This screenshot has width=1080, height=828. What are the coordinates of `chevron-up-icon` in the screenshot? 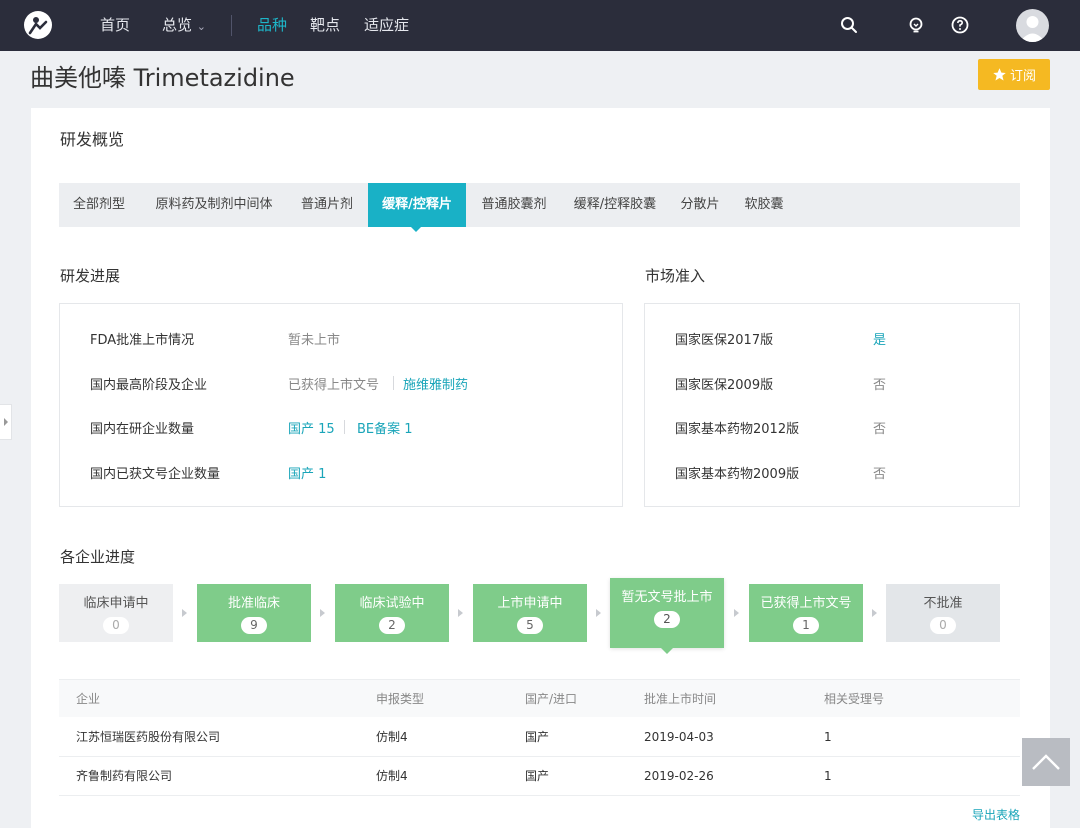 It's located at (1046, 762).